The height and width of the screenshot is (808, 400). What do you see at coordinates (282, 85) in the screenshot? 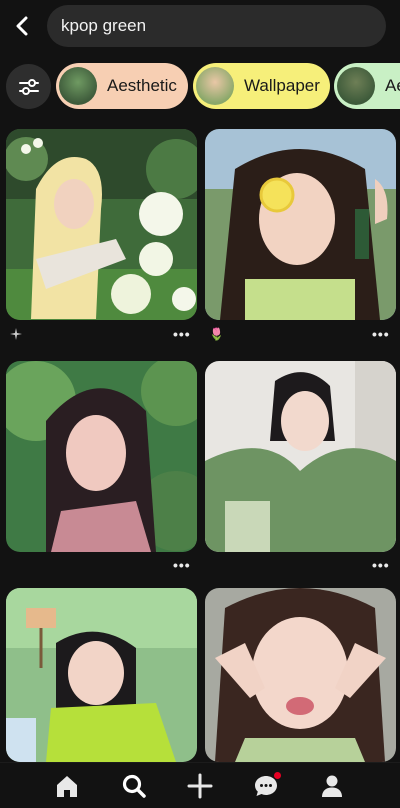
I see `chip-label: Wallpaper` at bounding box center [282, 85].